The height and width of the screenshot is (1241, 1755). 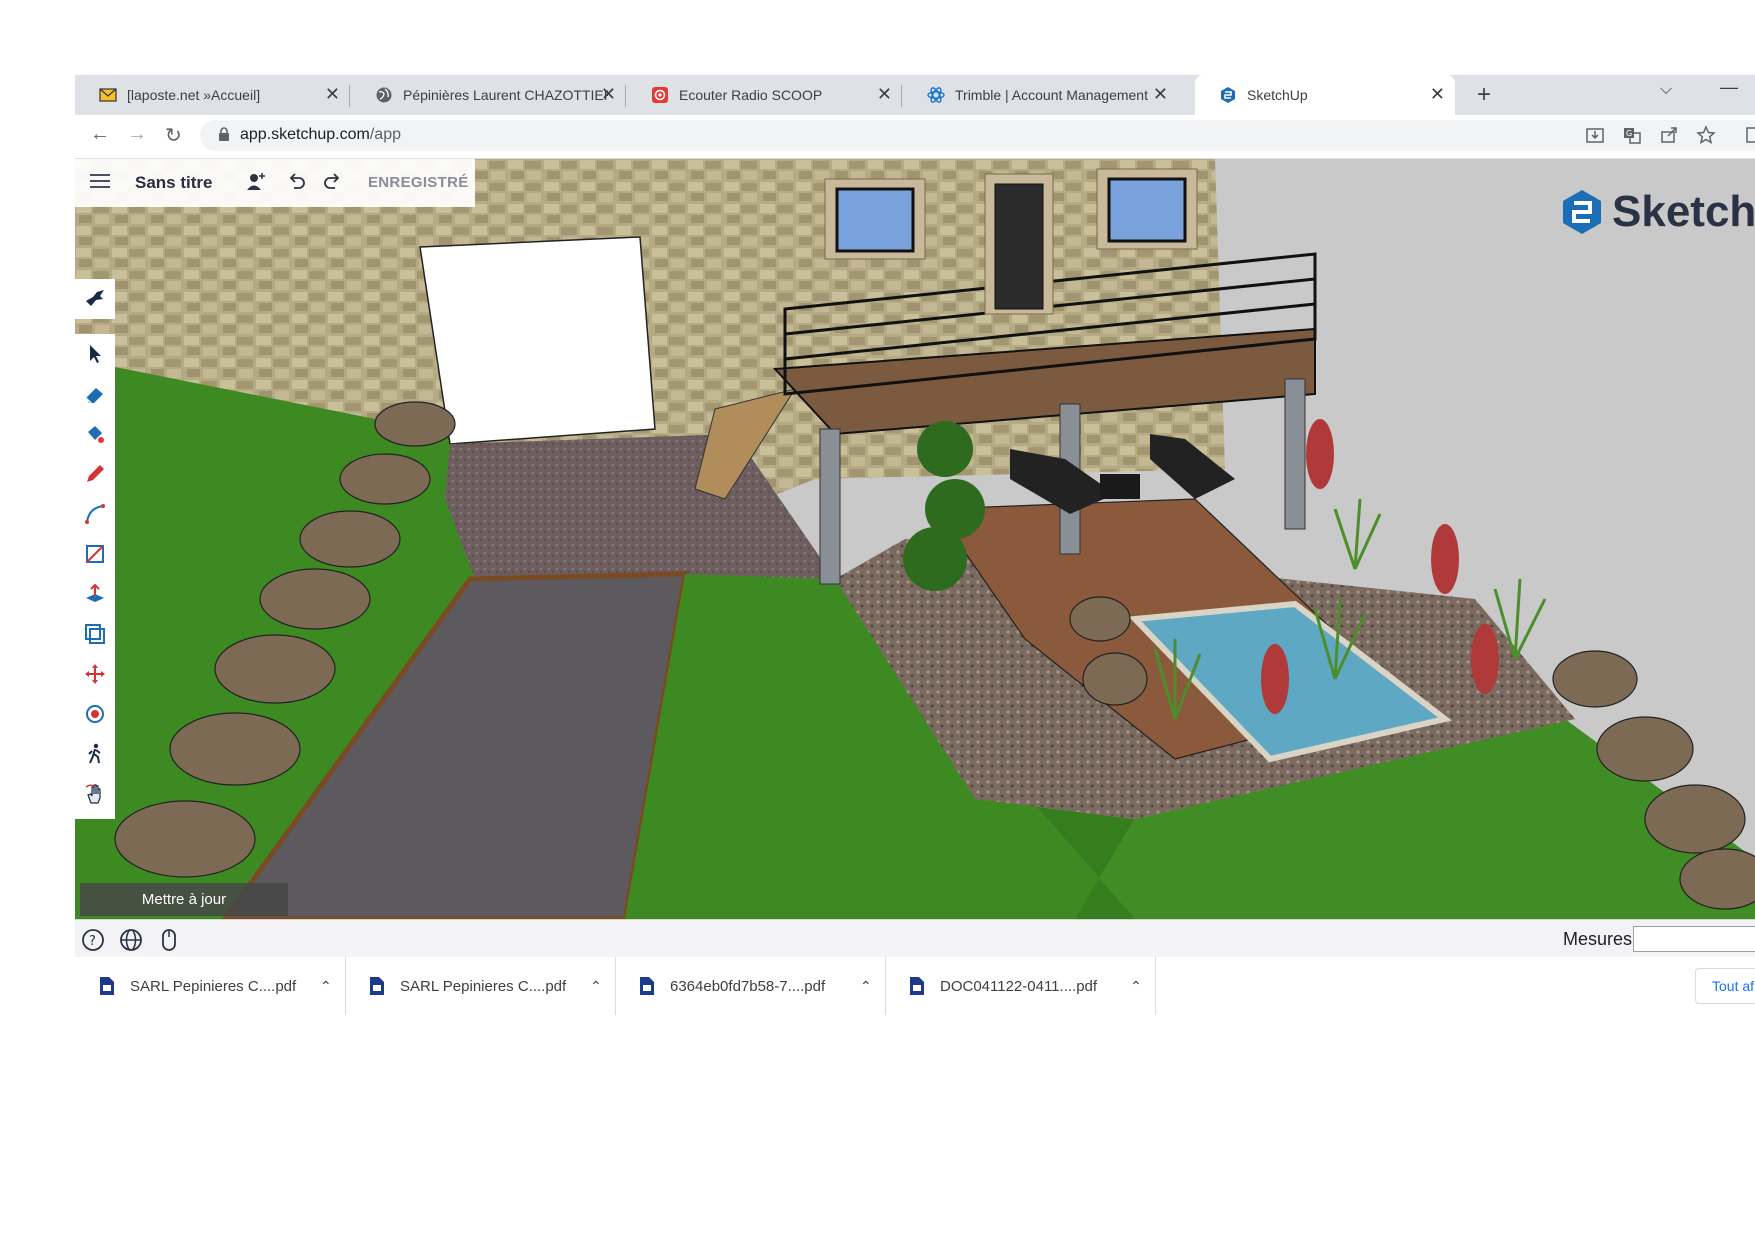 What do you see at coordinates (95, 634) in the screenshot?
I see `offset-icon` at bounding box center [95, 634].